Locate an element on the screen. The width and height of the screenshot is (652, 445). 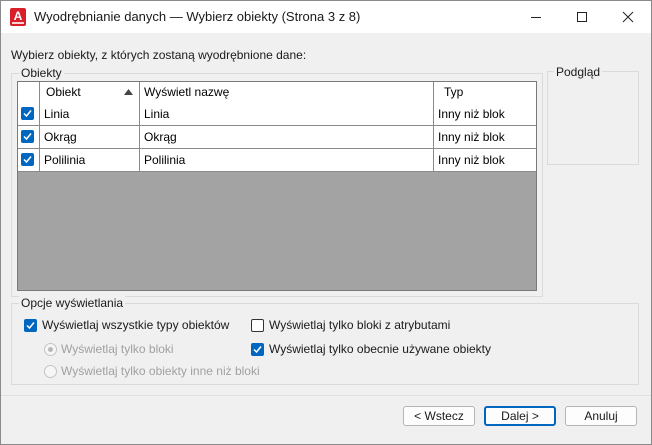
in-use-only-checkbox is located at coordinates (257, 349).